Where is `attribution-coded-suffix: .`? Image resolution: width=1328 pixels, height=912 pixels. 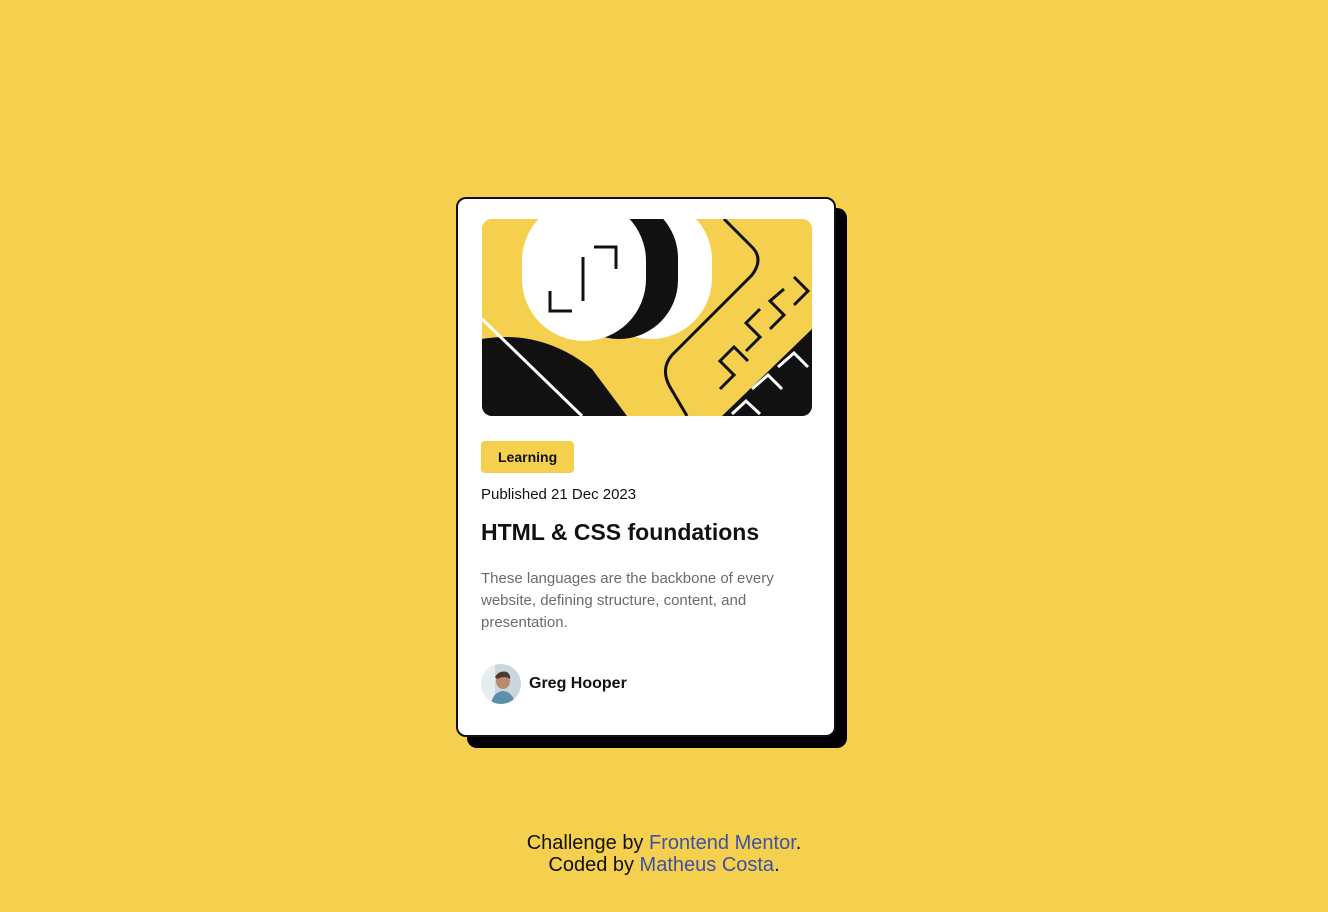 attribution-coded-suffix: . is located at coordinates (777, 865).